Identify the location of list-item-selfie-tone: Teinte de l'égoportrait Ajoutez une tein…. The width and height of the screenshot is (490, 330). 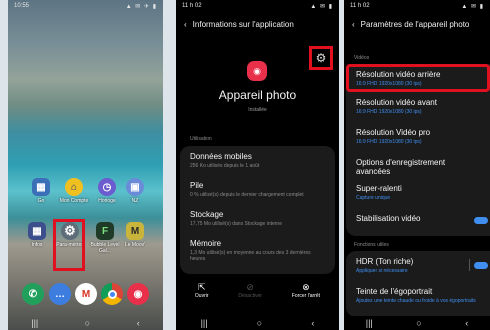
(418, 295).